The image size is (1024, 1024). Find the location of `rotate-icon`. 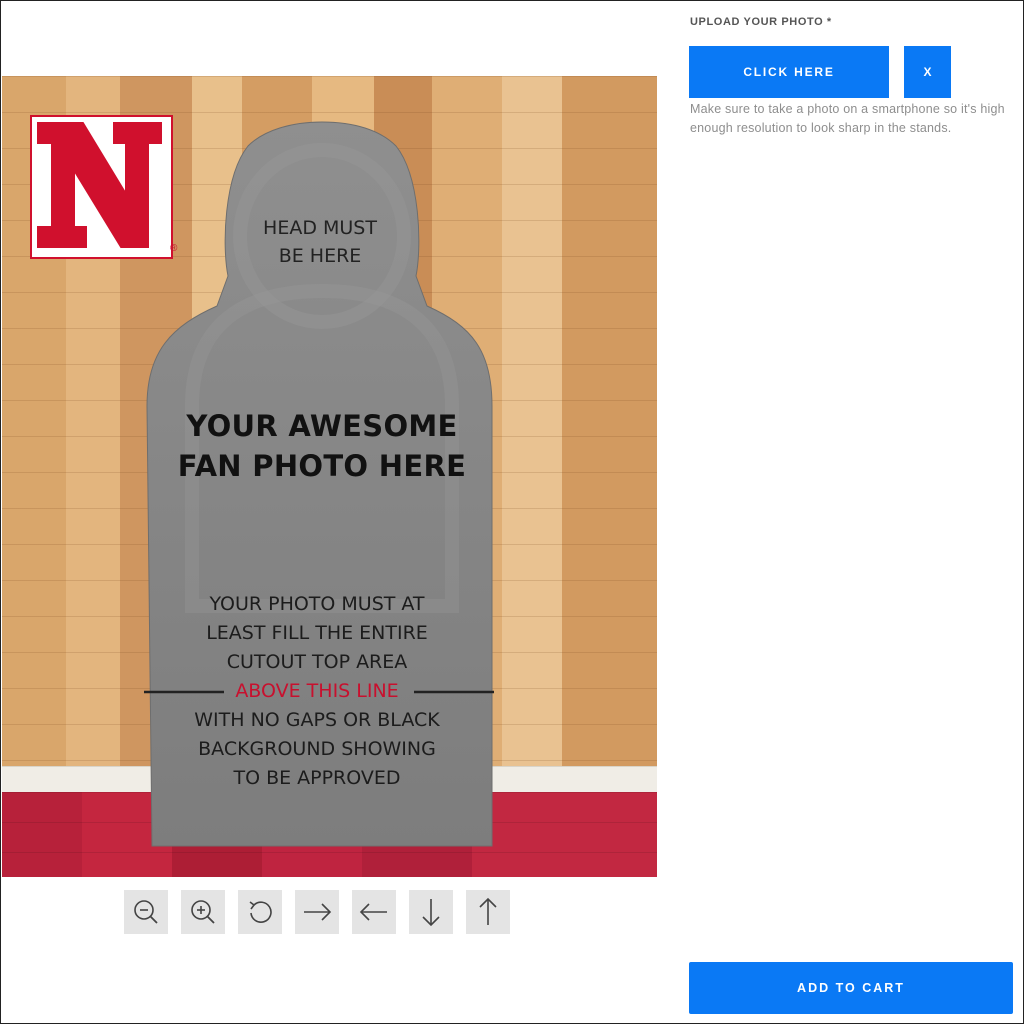

rotate-icon is located at coordinates (260, 912).